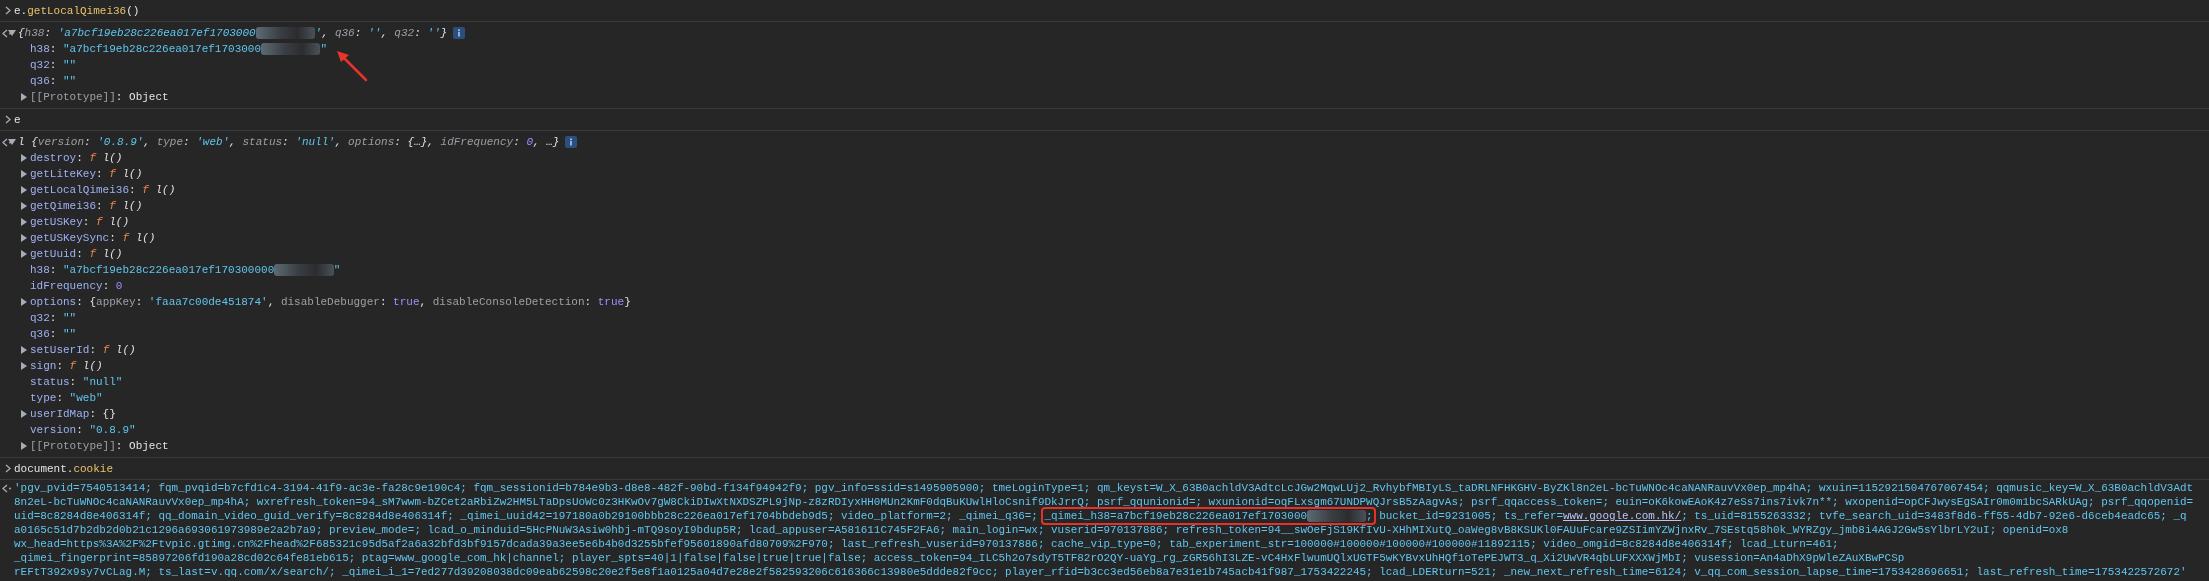 The image size is (2209, 581). Describe the element at coordinates (73, 414) in the screenshot. I see `property-line: userIdMap: {}` at that location.